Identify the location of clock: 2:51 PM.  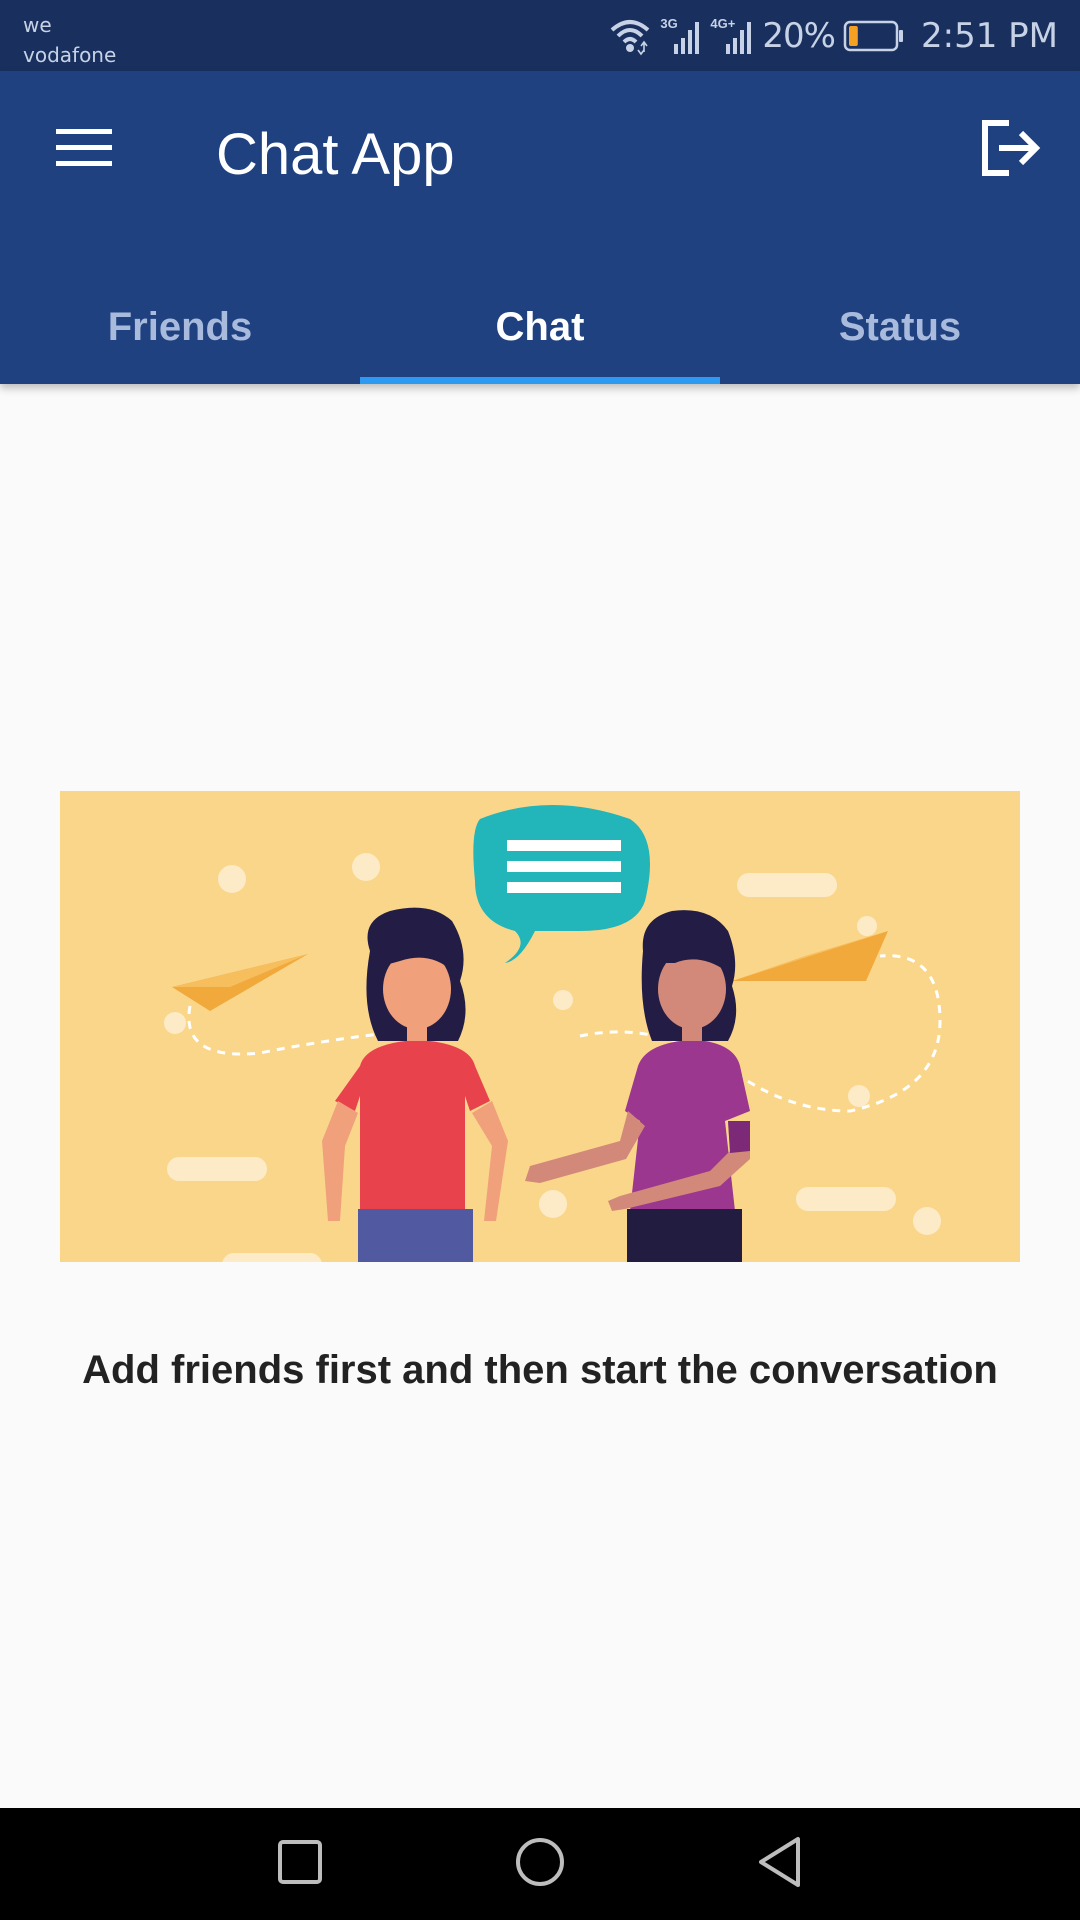
(989, 36).